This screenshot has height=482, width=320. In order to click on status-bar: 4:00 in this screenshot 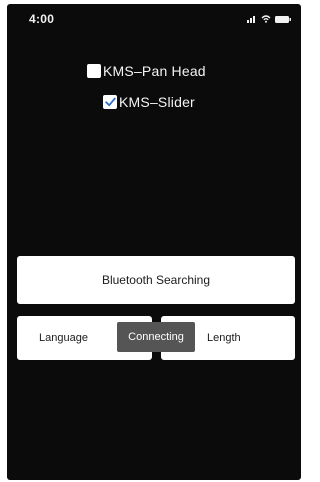, I will do `click(154, 19)`.